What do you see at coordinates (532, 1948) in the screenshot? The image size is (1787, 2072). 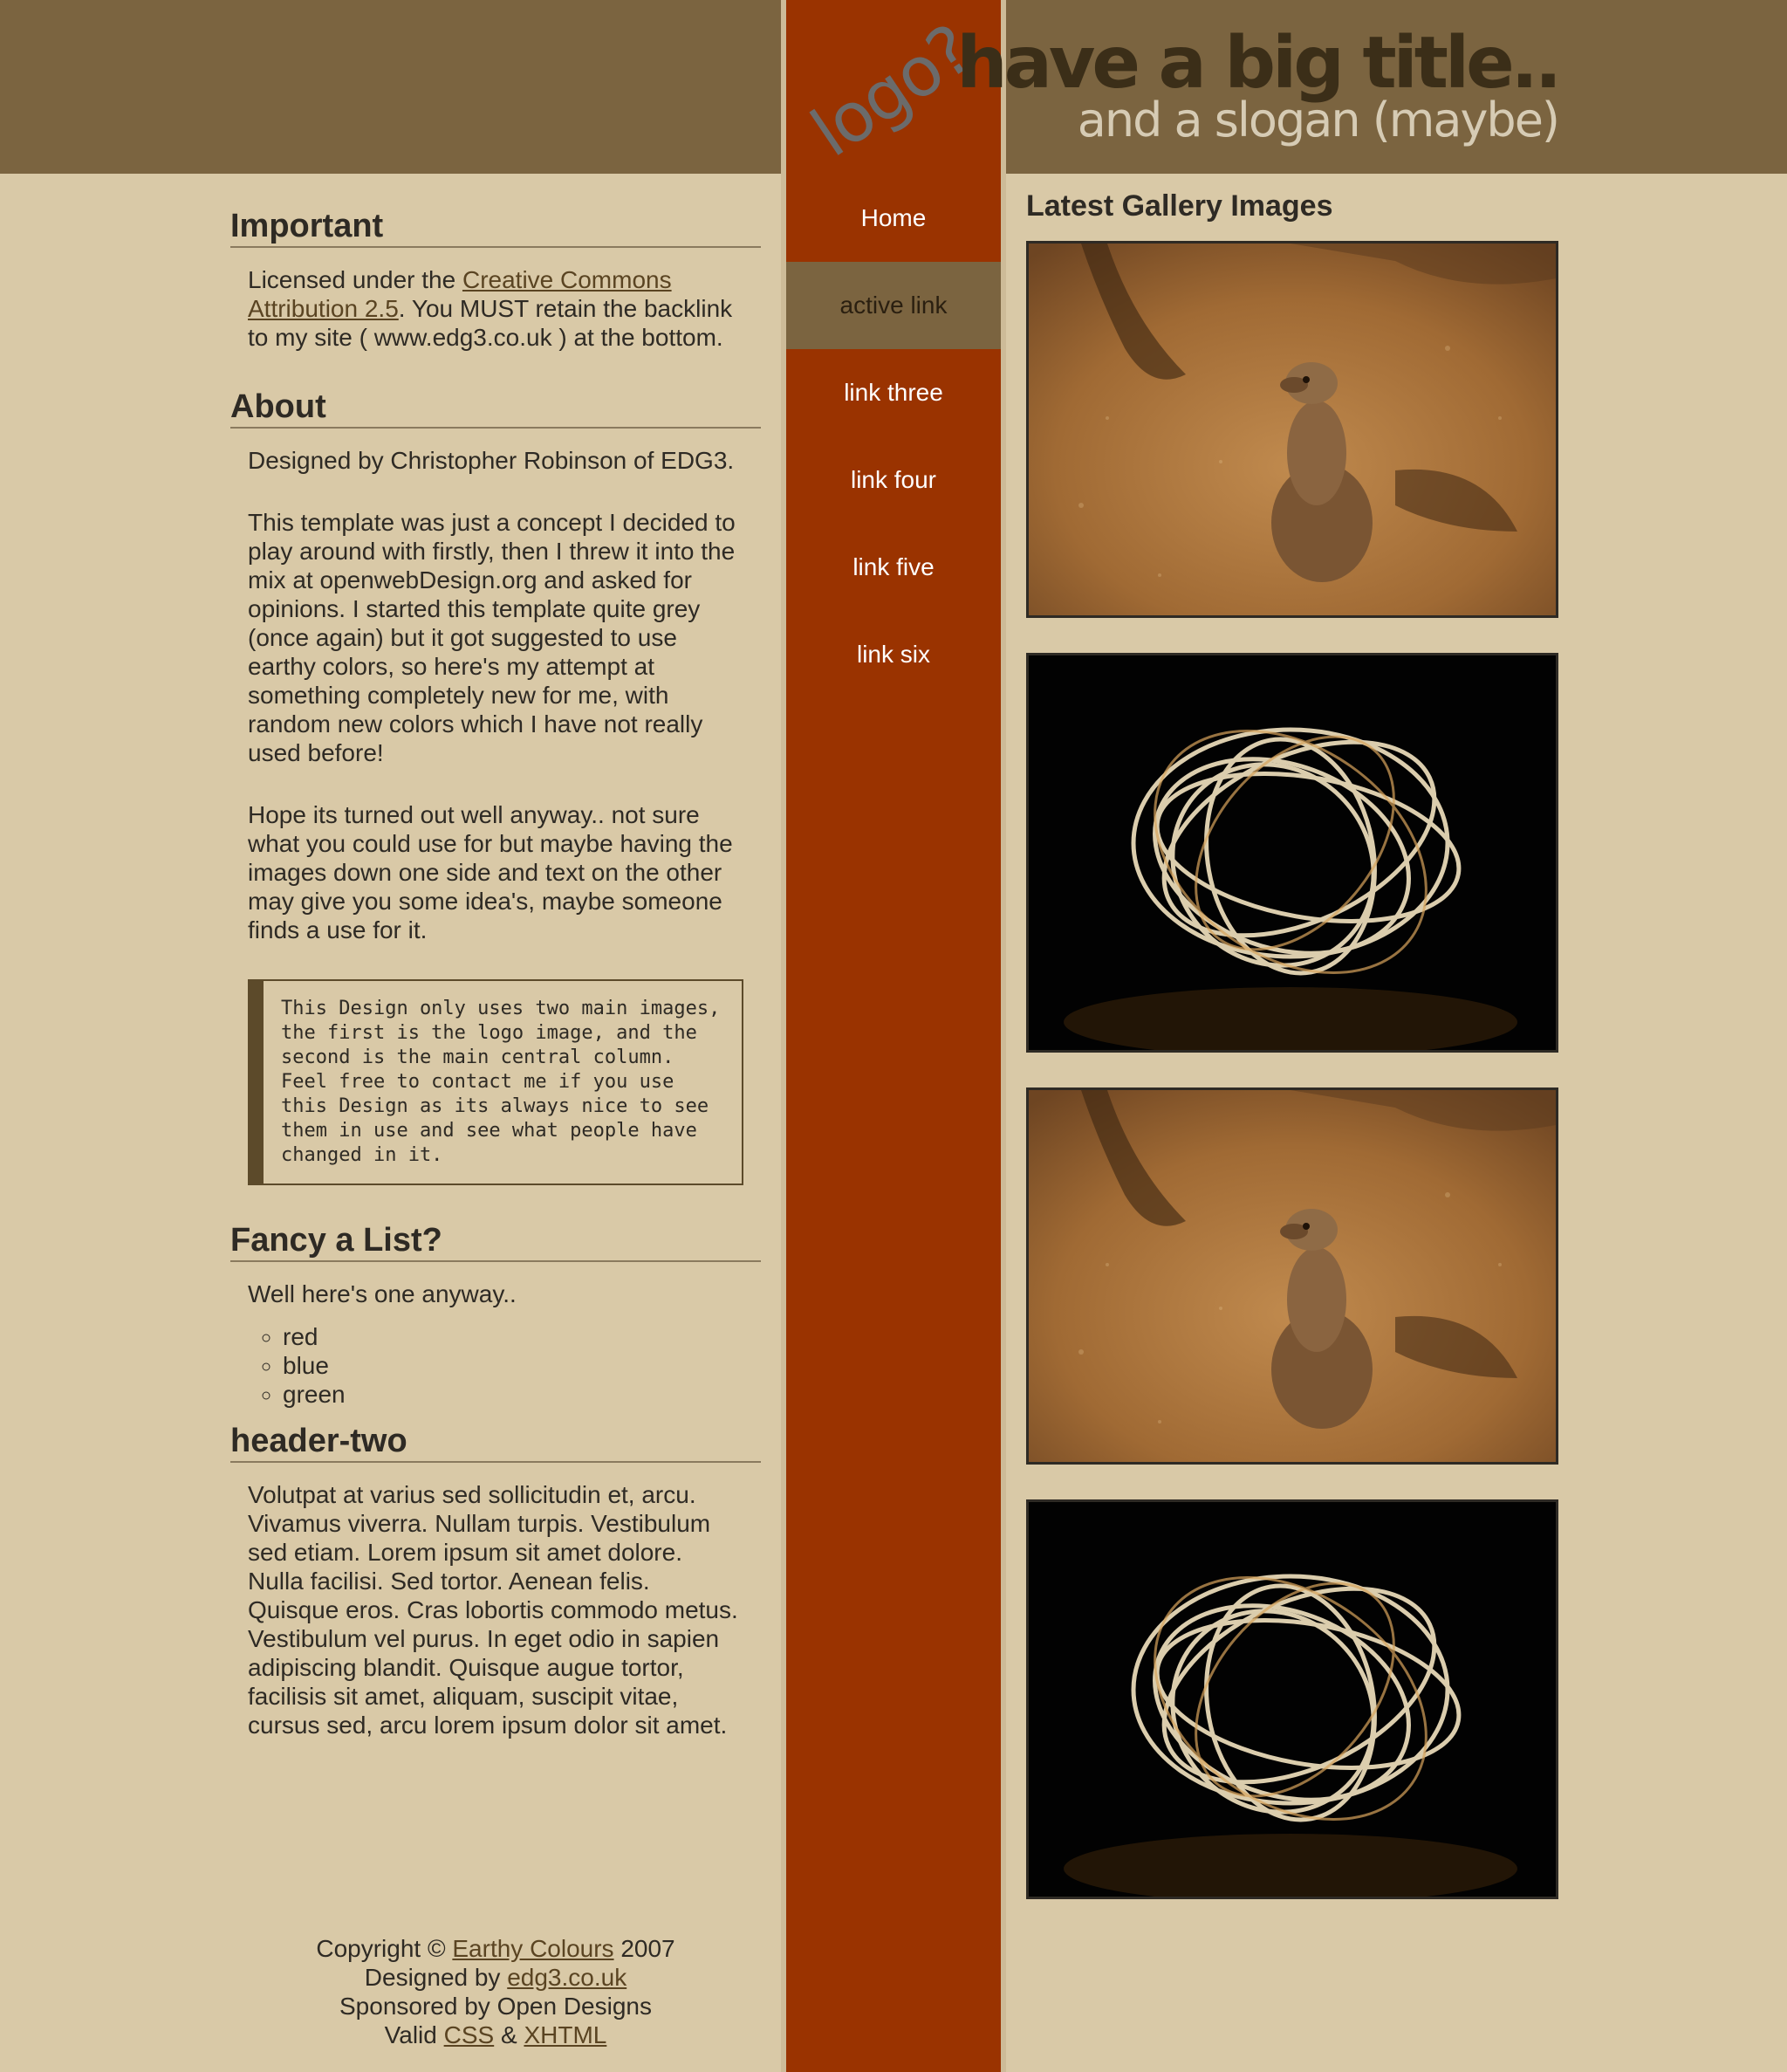 I see `footer-link-earthy-colours: Earthy Colours` at bounding box center [532, 1948].